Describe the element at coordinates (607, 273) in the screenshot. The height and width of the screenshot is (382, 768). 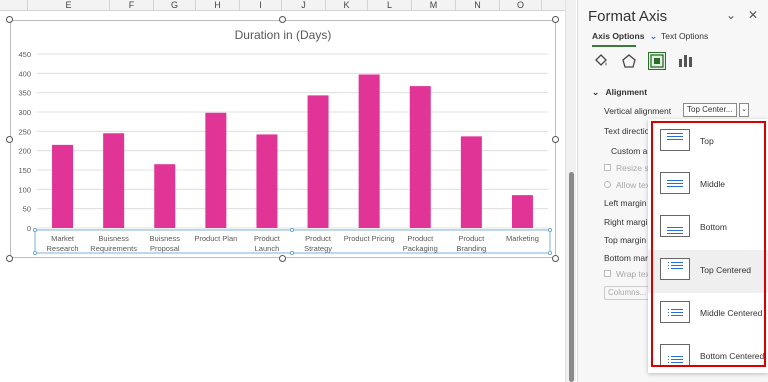
I see `wrap-text-checkbox` at that location.